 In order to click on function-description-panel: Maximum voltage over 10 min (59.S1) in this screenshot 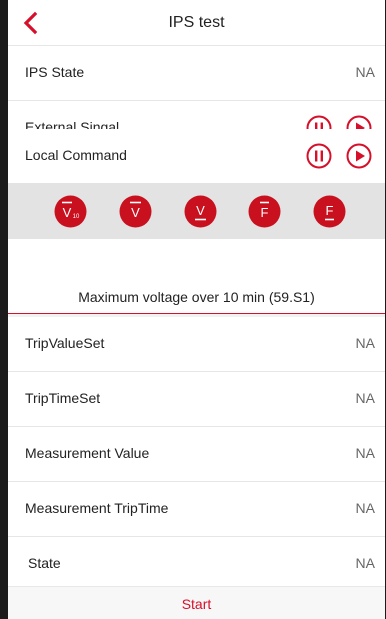, I will do `click(196, 276)`.